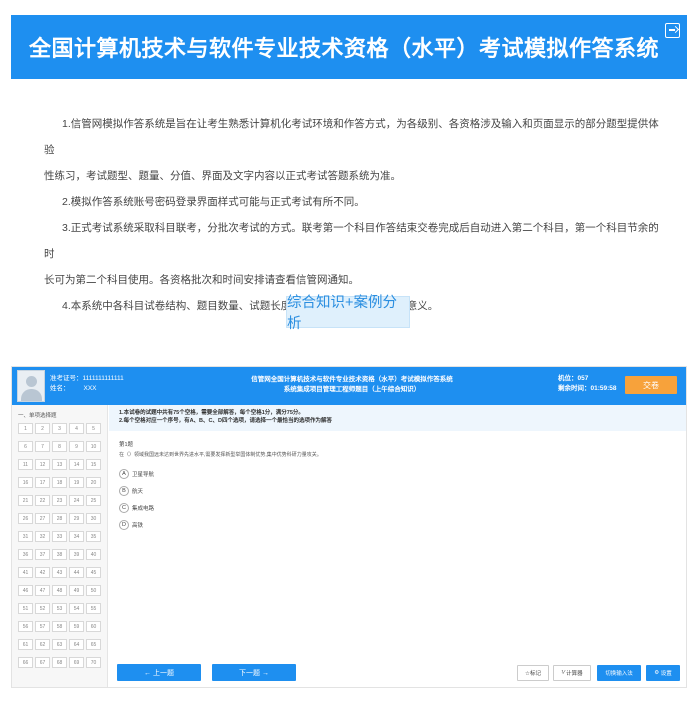 Image resolution: width=698 pixels, height=702 pixels. Describe the element at coordinates (76, 518) in the screenshot. I see `question-number-button: 29` at that location.